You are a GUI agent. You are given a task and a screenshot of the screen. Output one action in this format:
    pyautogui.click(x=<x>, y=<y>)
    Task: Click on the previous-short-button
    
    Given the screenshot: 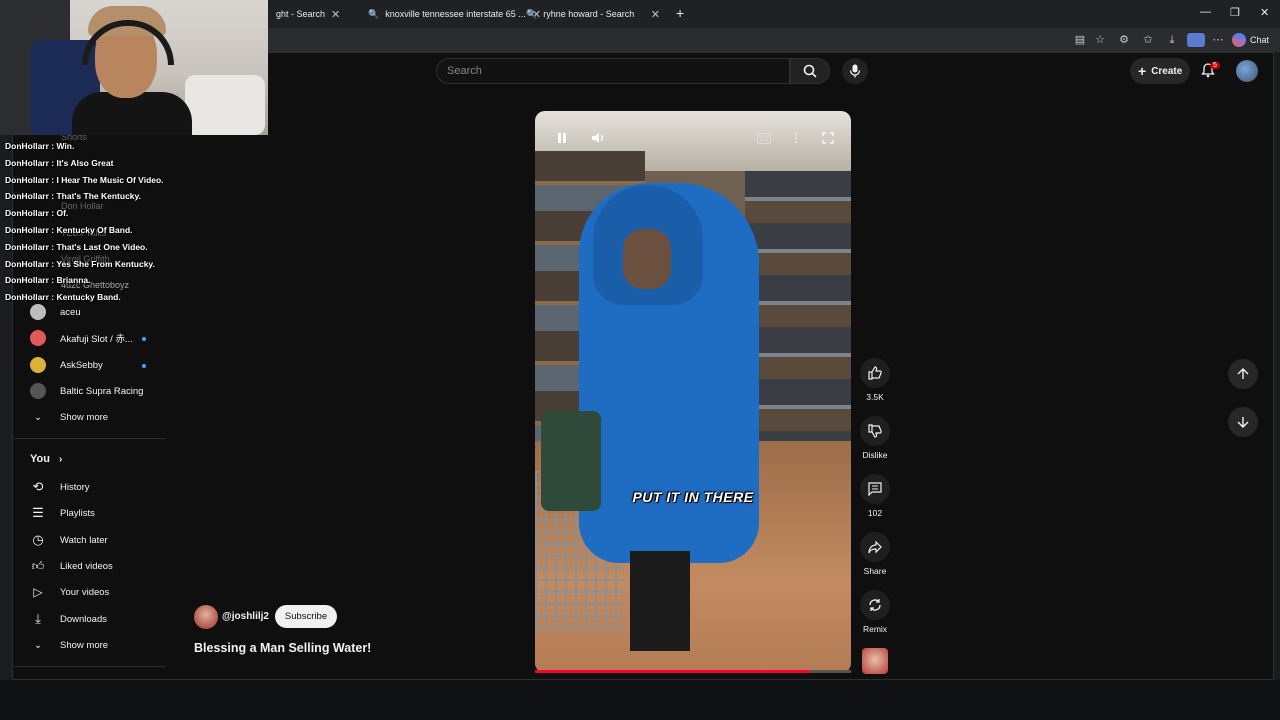 What is the action you would take?
    pyautogui.click(x=1243, y=374)
    